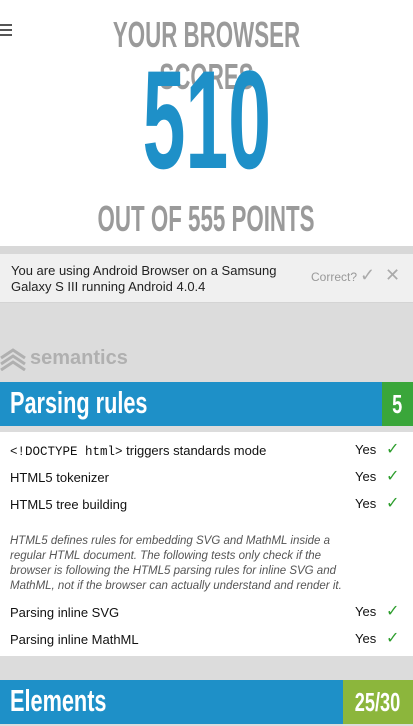  Describe the element at coordinates (65, 612) in the screenshot. I see `test-name: Parsing inline SVG` at that location.